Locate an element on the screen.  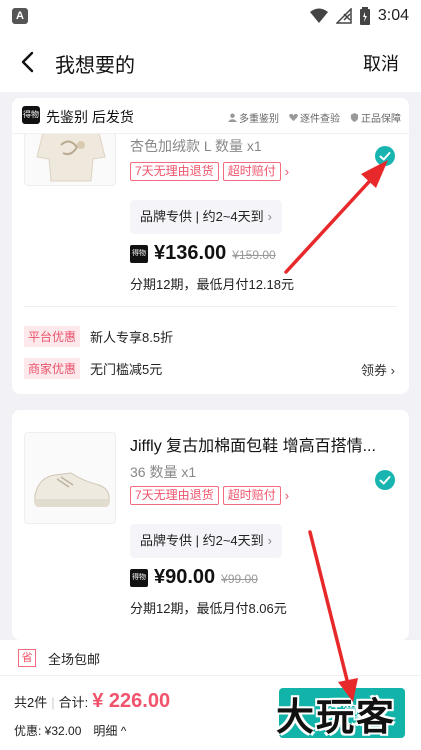
price-row: 得物 ¥136.00 ¥159.00 is located at coordinates (203, 253).